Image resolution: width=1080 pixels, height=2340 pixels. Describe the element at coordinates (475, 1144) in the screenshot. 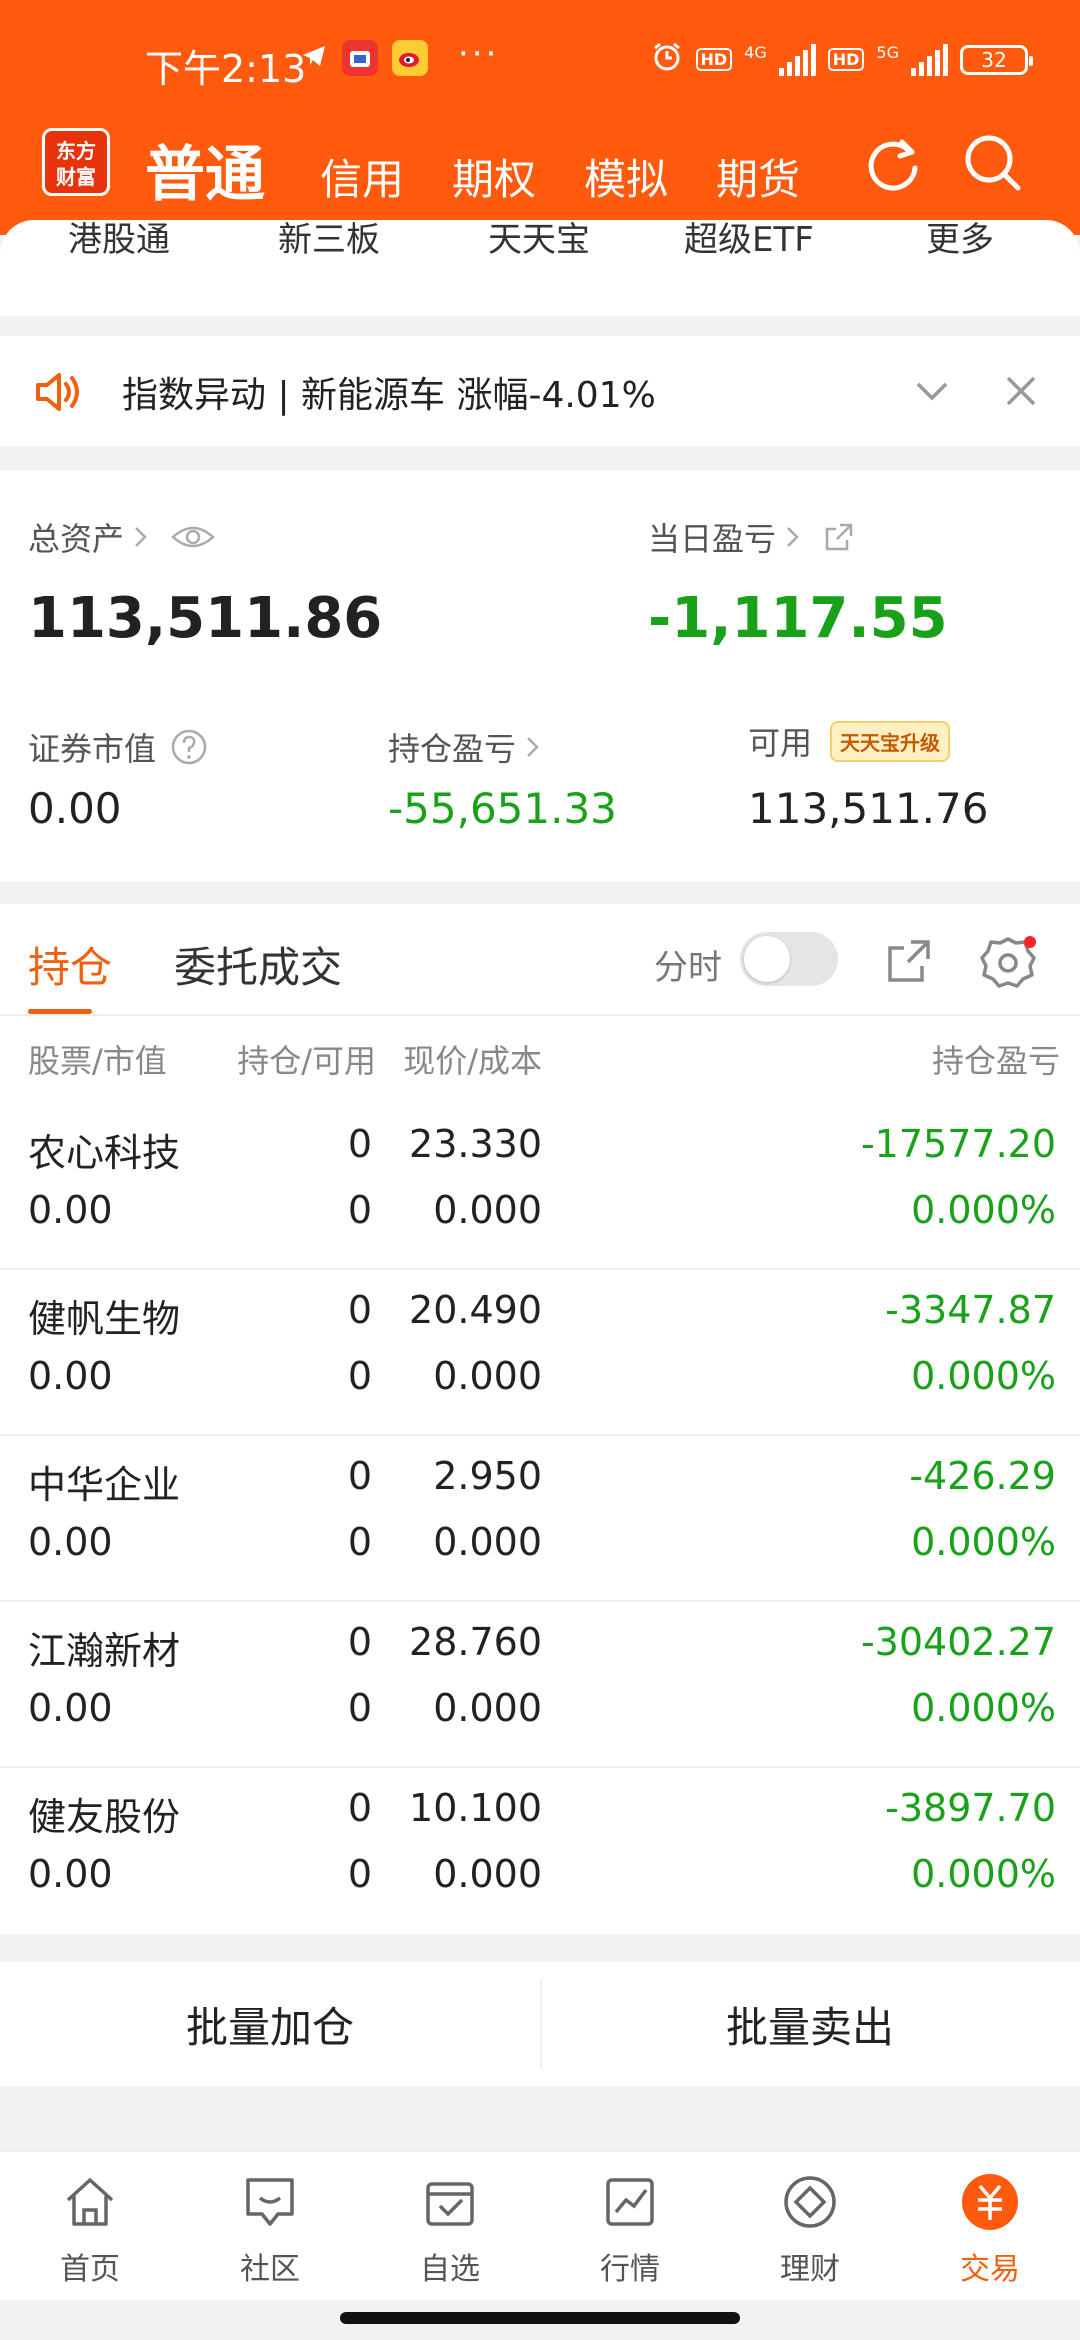

I see `current-price: 23.330` at that location.